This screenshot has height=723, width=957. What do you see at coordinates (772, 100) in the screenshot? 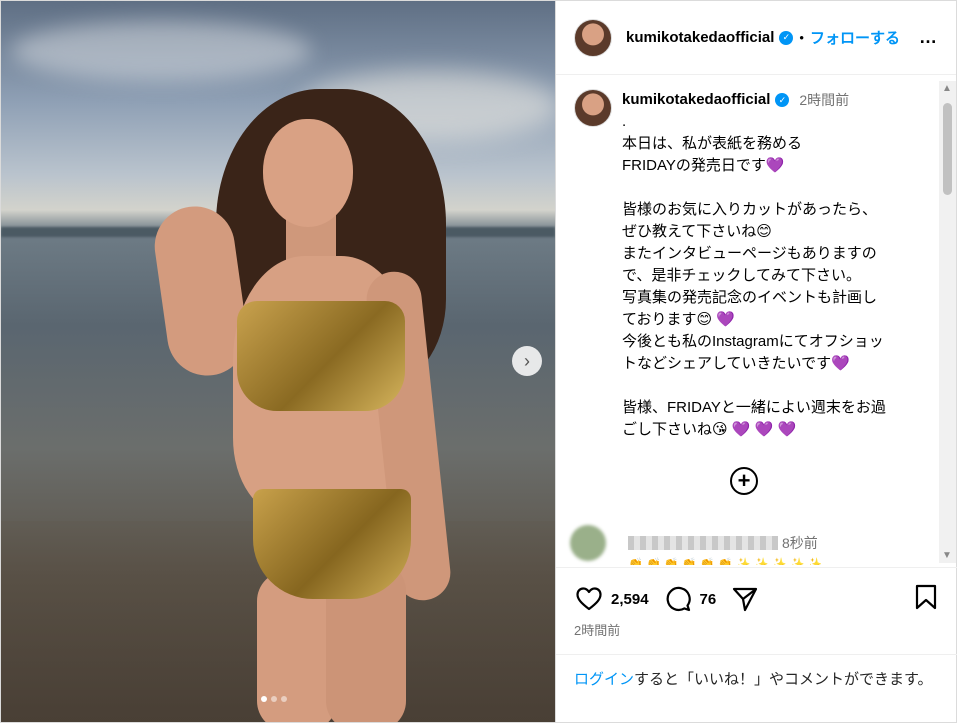
I see `caption-header: kumikotakedaofficial ✓ 2時間前` at bounding box center [772, 100].